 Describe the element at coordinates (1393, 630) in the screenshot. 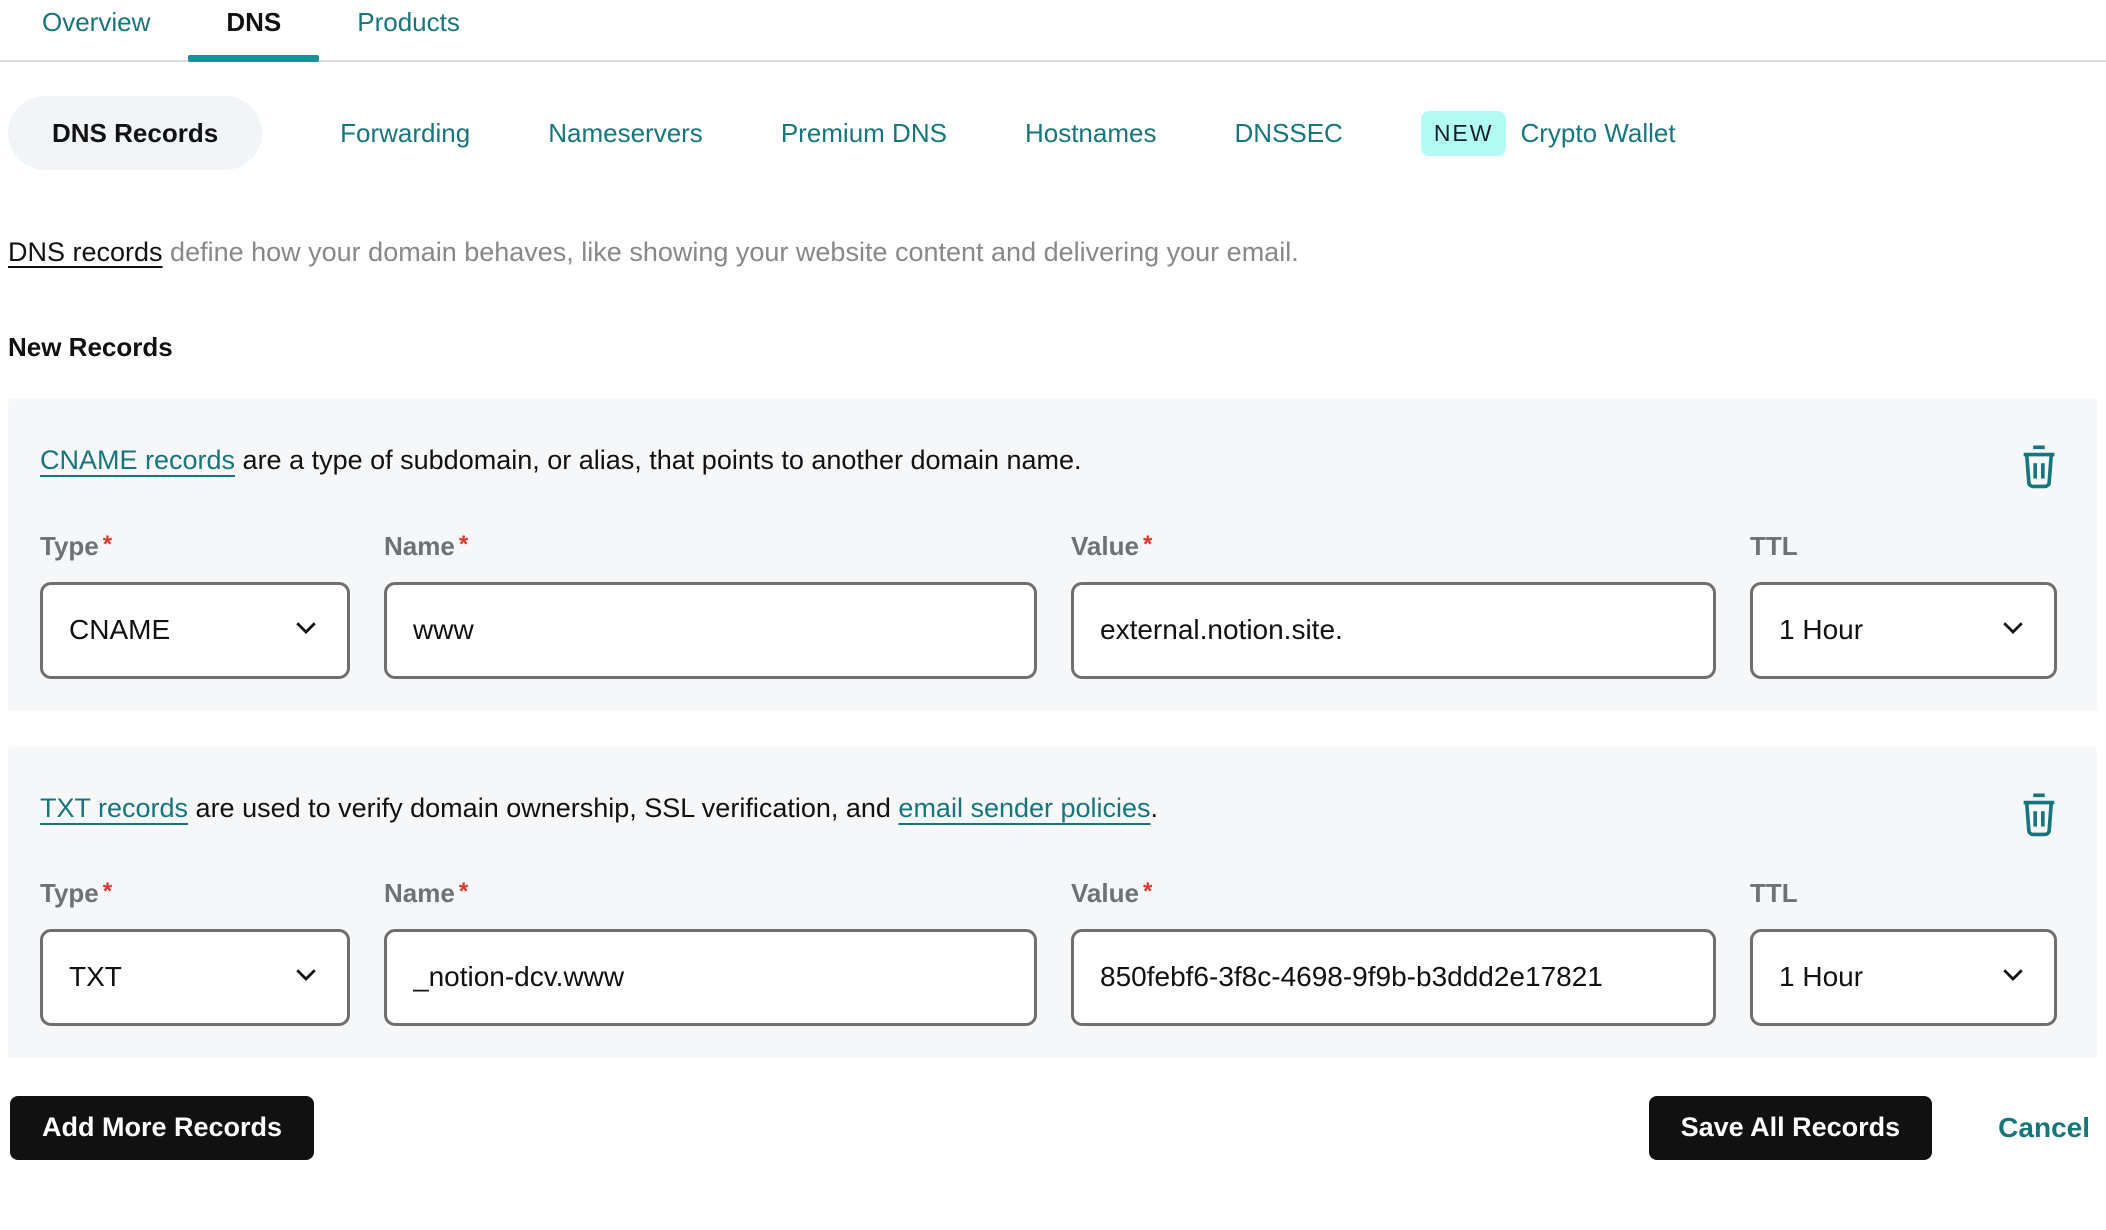

I see `cname-value-input` at that location.